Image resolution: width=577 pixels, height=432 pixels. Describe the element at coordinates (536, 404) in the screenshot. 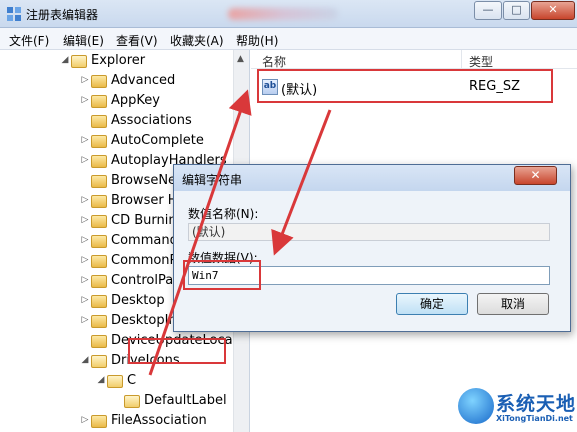

I see `watermark-text: 系统天地` at that location.